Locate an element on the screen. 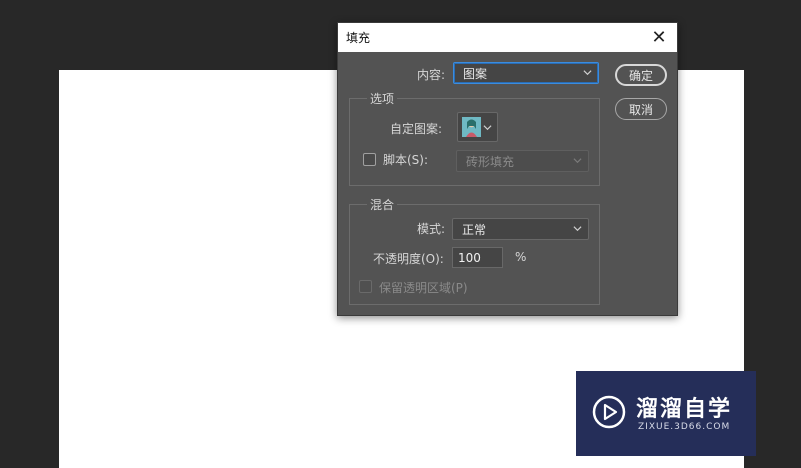  script-checkbox is located at coordinates (369, 159).